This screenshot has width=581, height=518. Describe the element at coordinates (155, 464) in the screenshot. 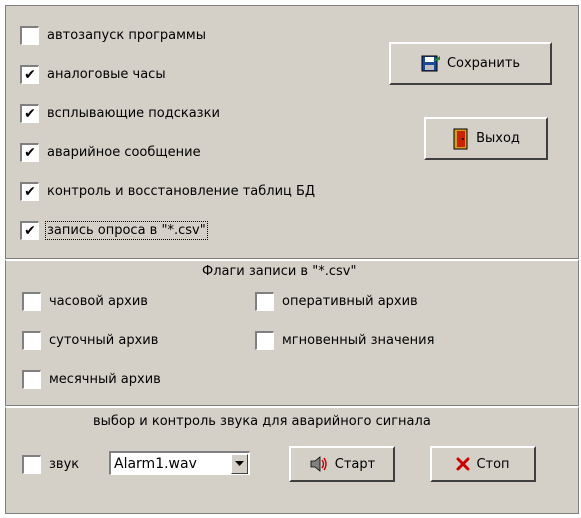

I see `sound-file-value: Alarm1.wav` at that location.